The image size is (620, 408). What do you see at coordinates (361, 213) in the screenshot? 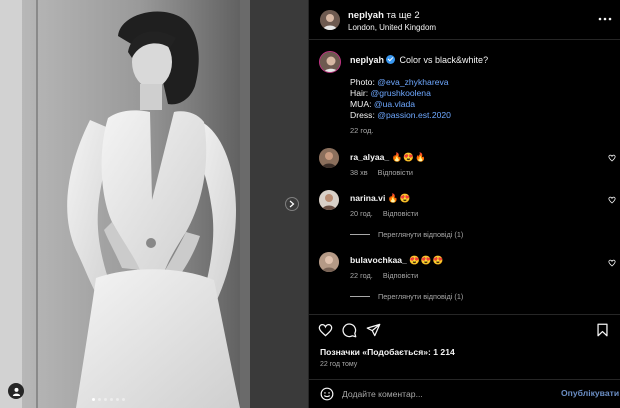
I see `comment-time: 20 год.` at bounding box center [361, 213].